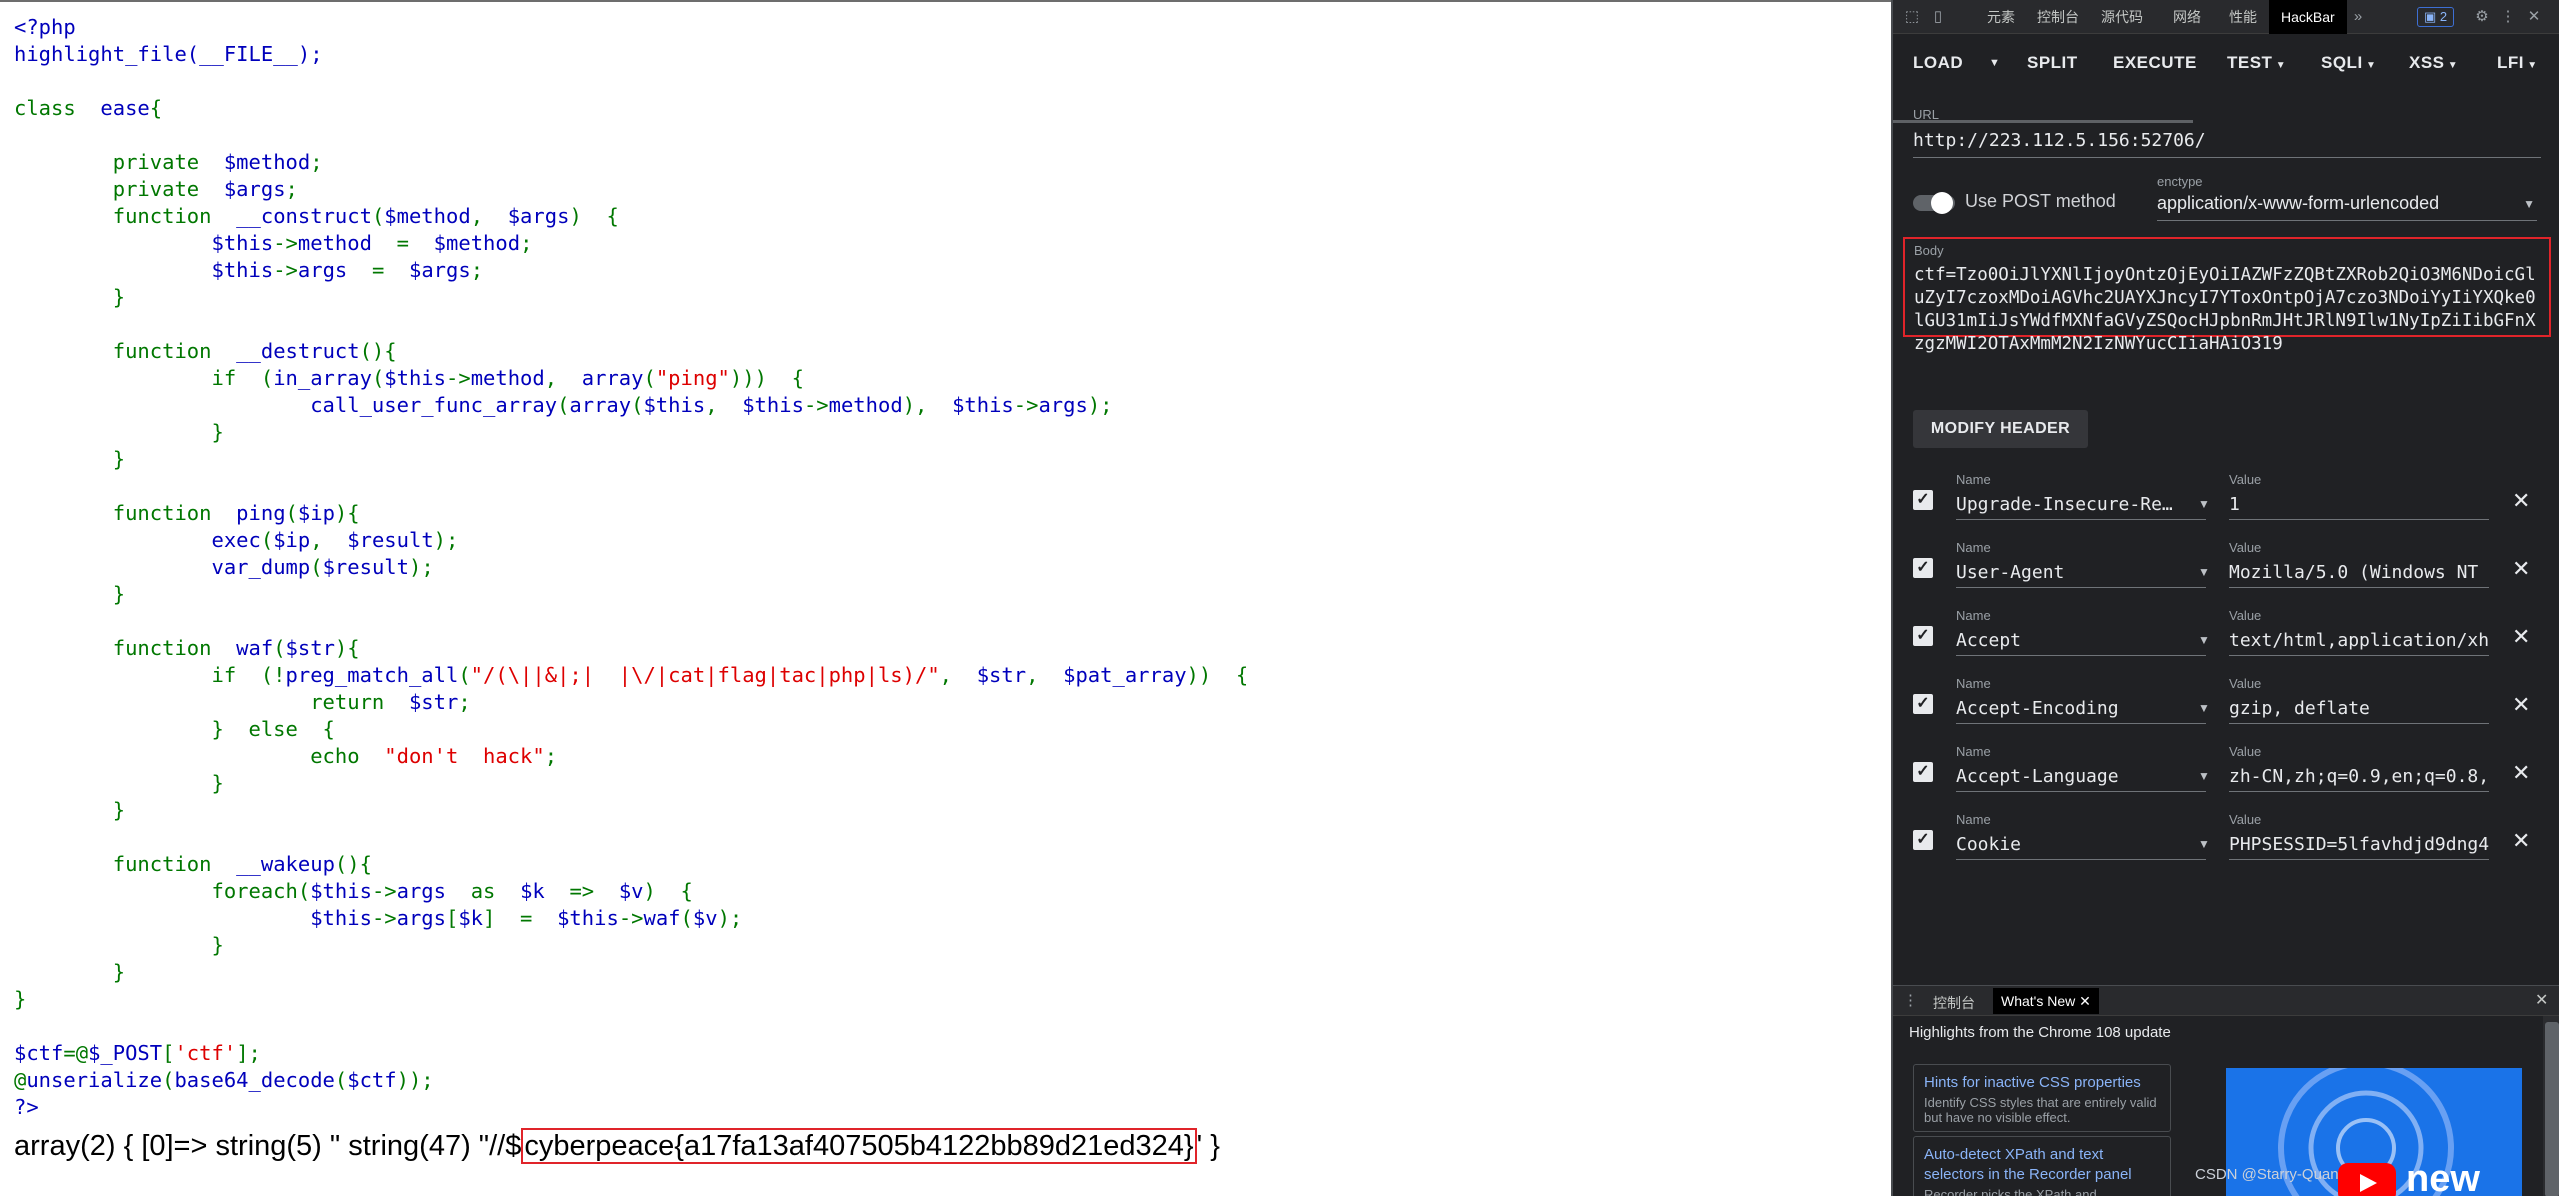 This screenshot has height=1196, width=2559. I want to click on url-label: URL, so click(1926, 114).